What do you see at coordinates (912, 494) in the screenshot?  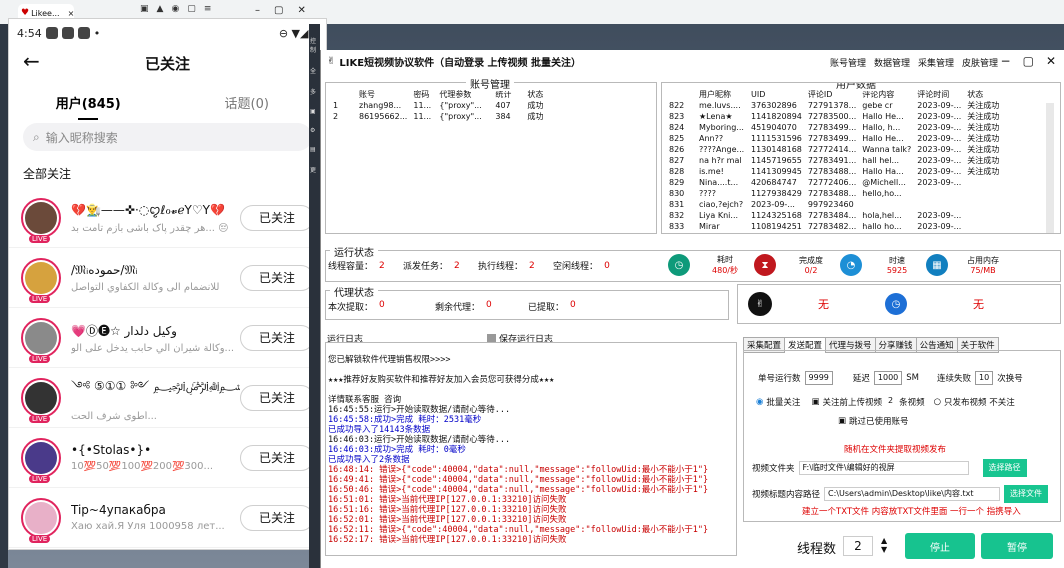 I see `title-path-input: C:\Users\admin\Desktop\like\内容.txt` at bounding box center [912, 494].